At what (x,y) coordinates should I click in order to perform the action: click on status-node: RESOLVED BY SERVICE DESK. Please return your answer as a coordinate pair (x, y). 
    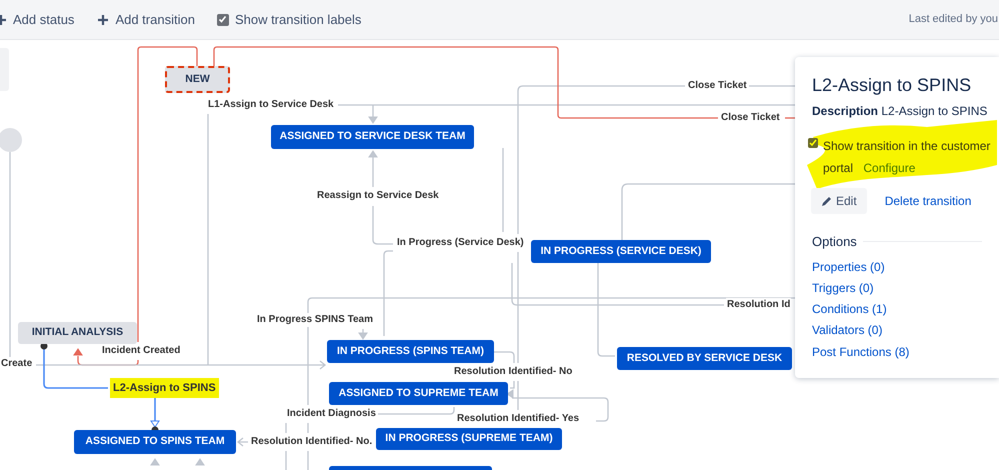
    Looking at the image, I should click on (704, 358).